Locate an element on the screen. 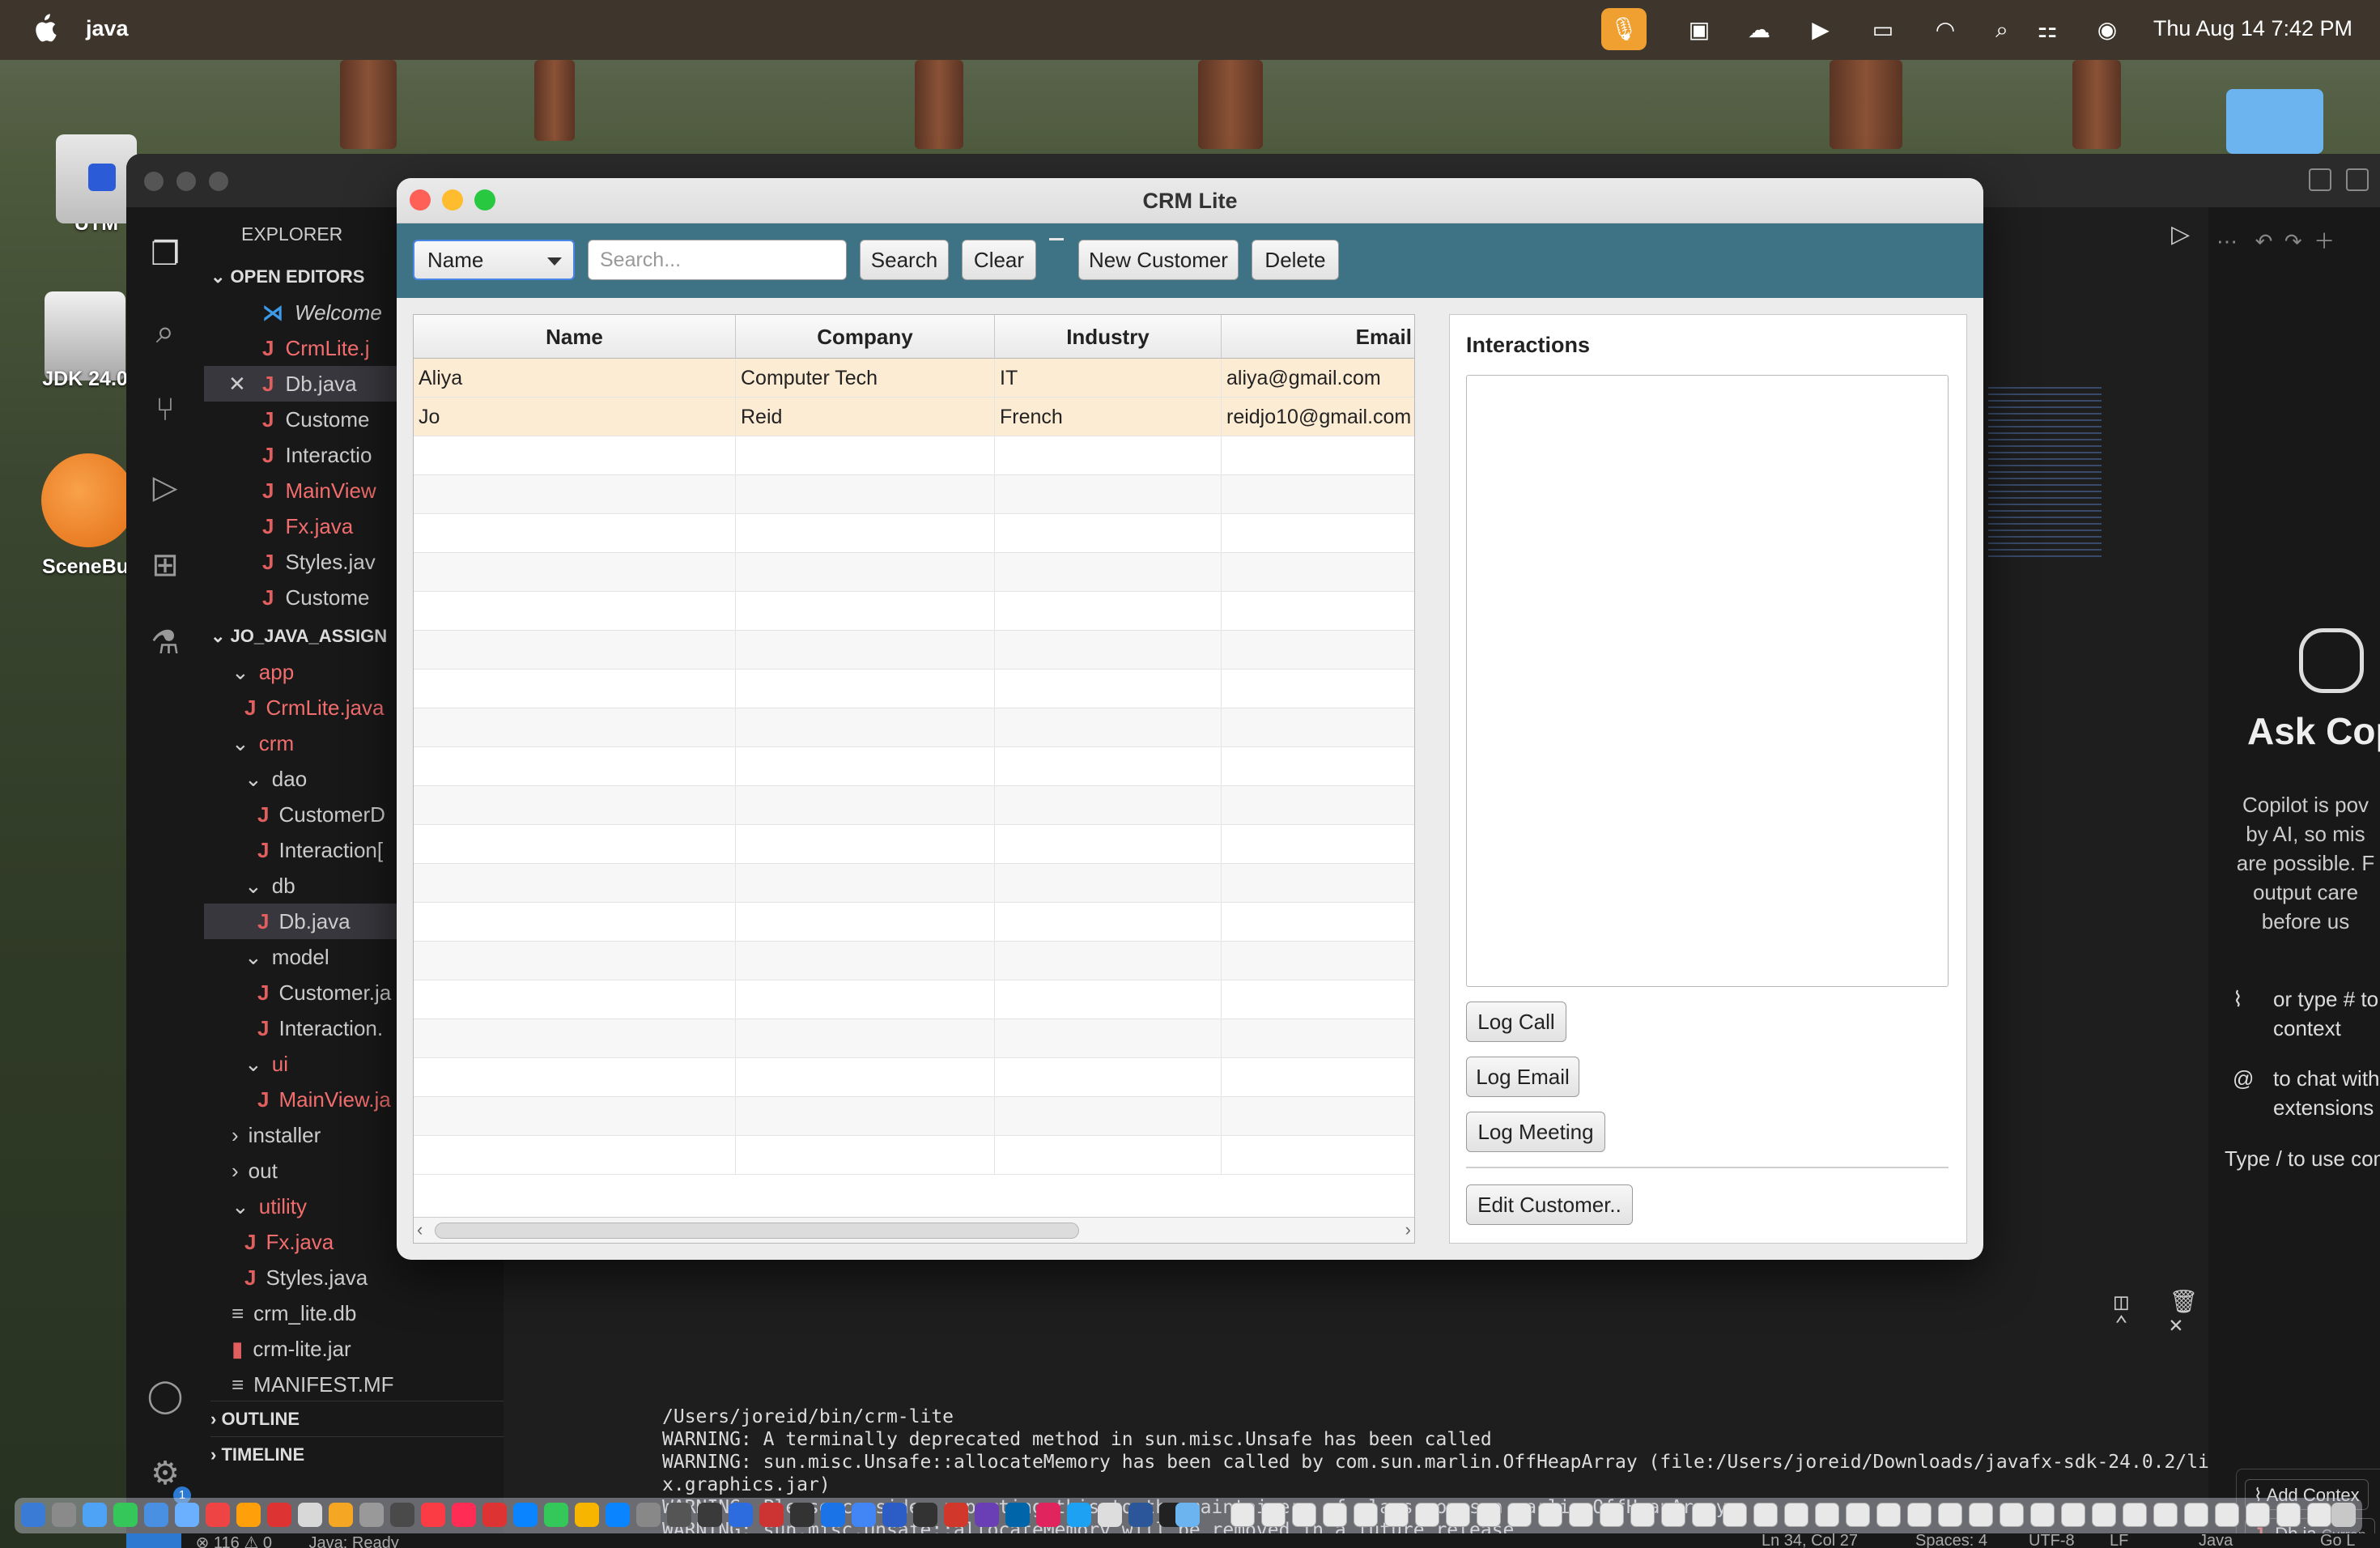  wifi-icon: ◠ is located at coordinates (1946, 30).